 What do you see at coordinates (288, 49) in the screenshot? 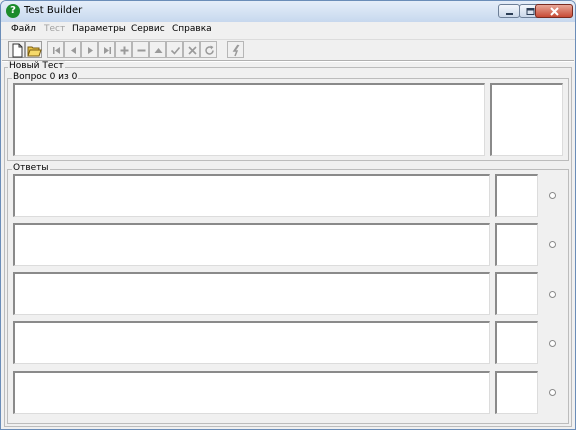
I see `toolbar` at bounding box center [288, 49].